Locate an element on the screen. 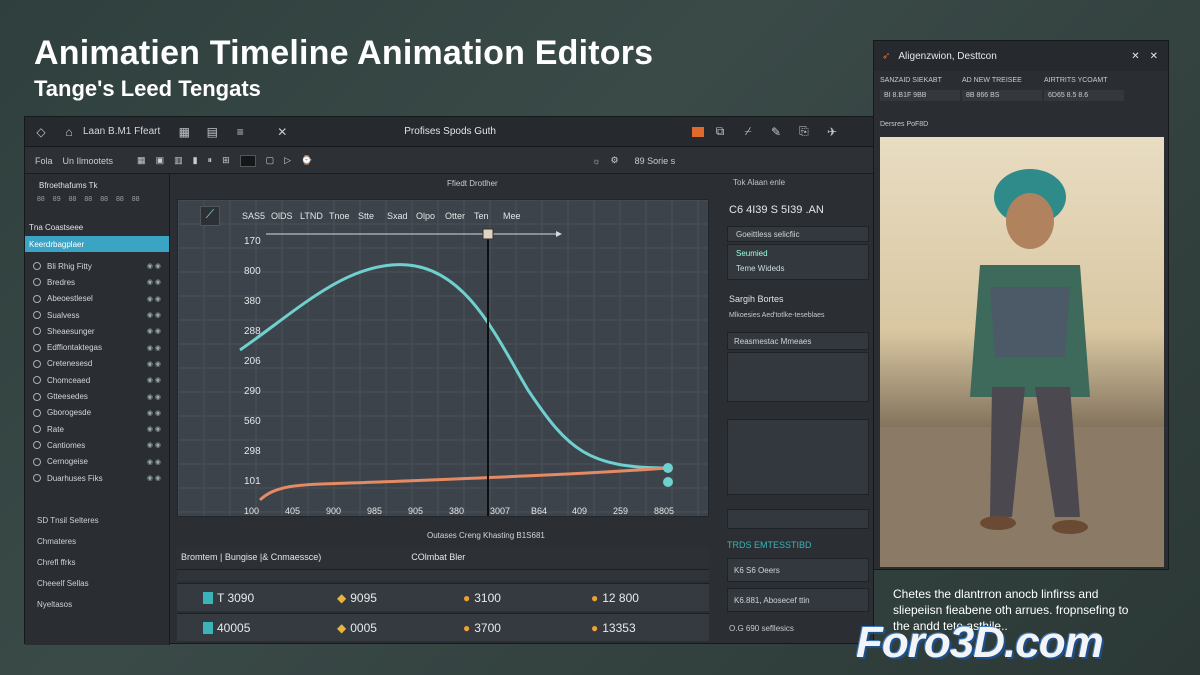  bookmark-icon: ▮ is located at coordinates (195, 160).